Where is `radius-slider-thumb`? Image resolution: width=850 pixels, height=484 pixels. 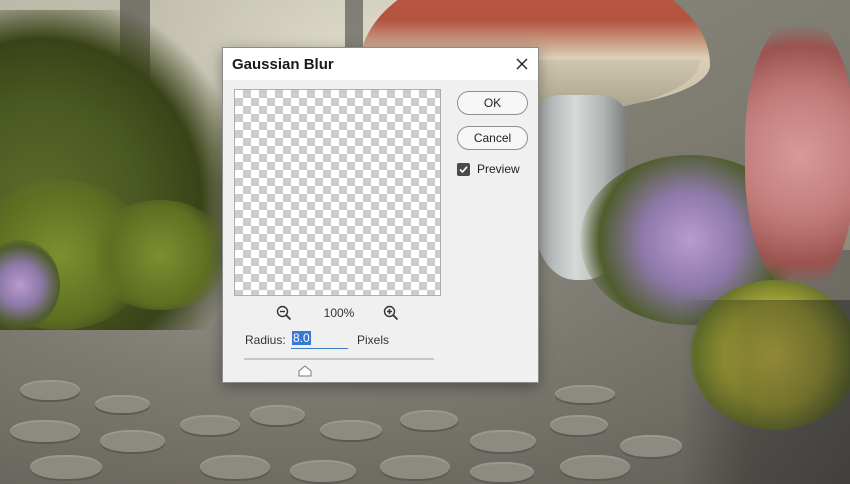
radius-slider-thumb is located at coordinates (305, 370).